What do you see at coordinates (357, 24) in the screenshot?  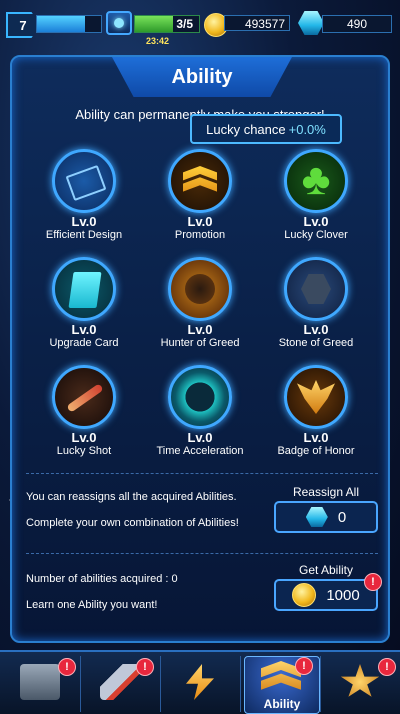 I see `gem-count: 490` at bounding box center [357, 24].